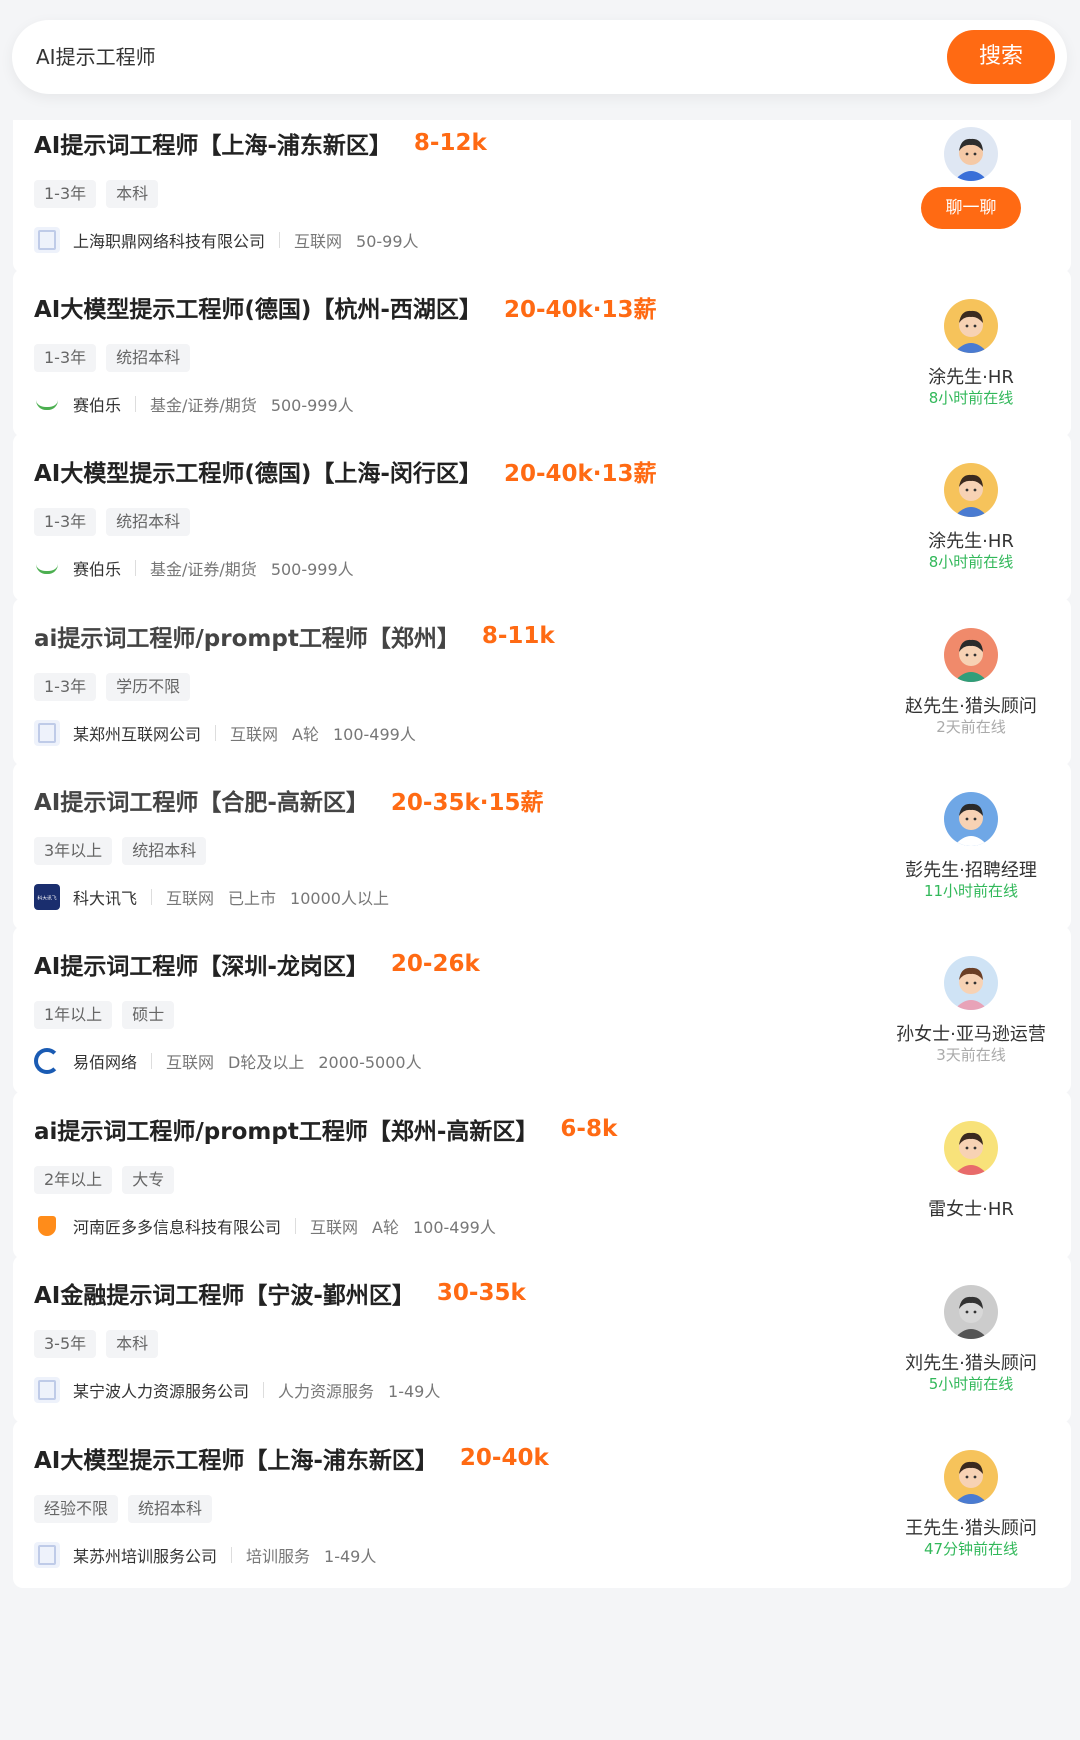  I want to click on recruiter-status: 8小时前在线, so click(971, 398).